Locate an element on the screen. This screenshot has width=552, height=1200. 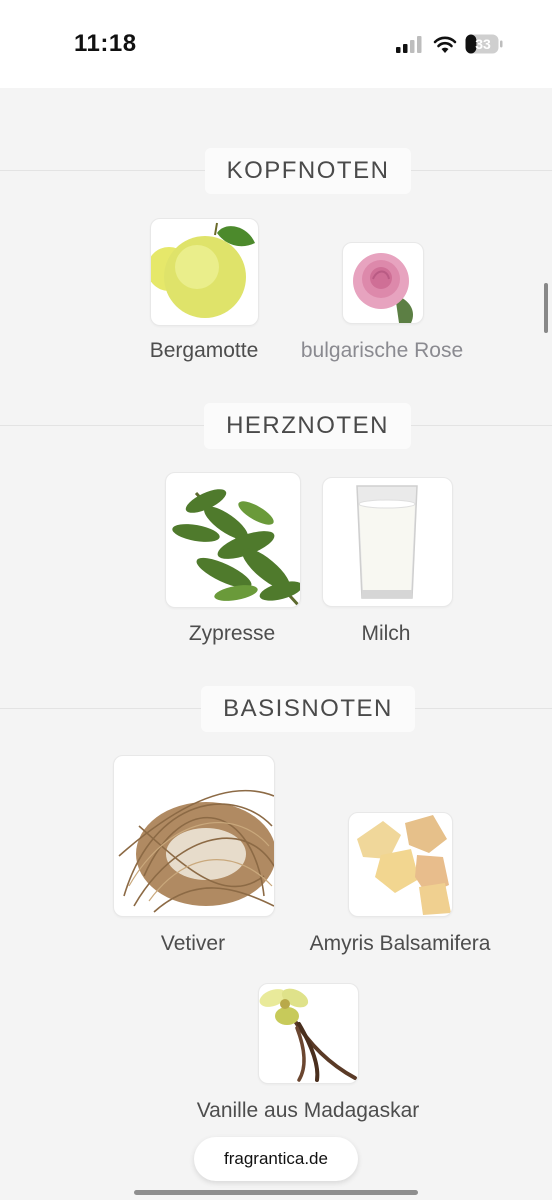
amyris-resin-image is located at coordinates (400, 864).